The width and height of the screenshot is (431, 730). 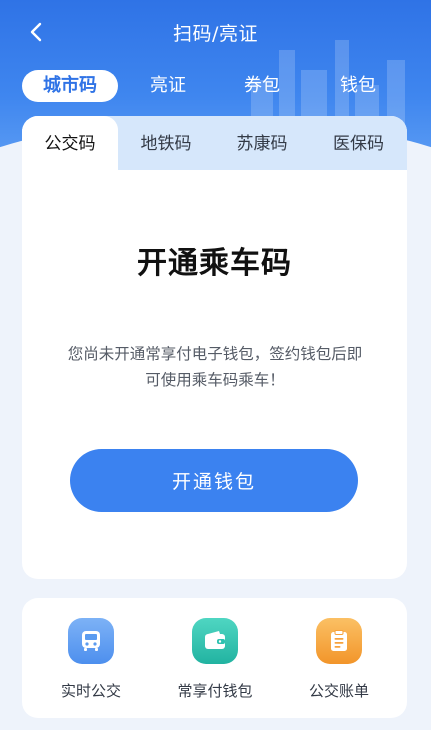 What do you see at coordinates (214, 480) in the screenshot?
I see `open-wallet-button: 开通钱包` at bounding box center [214, 480].